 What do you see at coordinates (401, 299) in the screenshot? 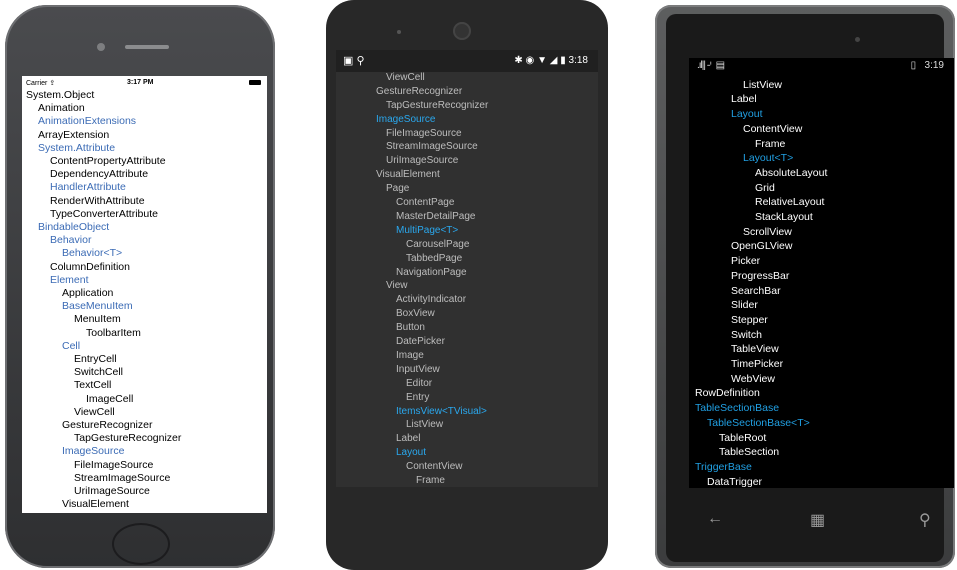
I see `list-item: ActivityIndicator` at bounding box center [401, 299].